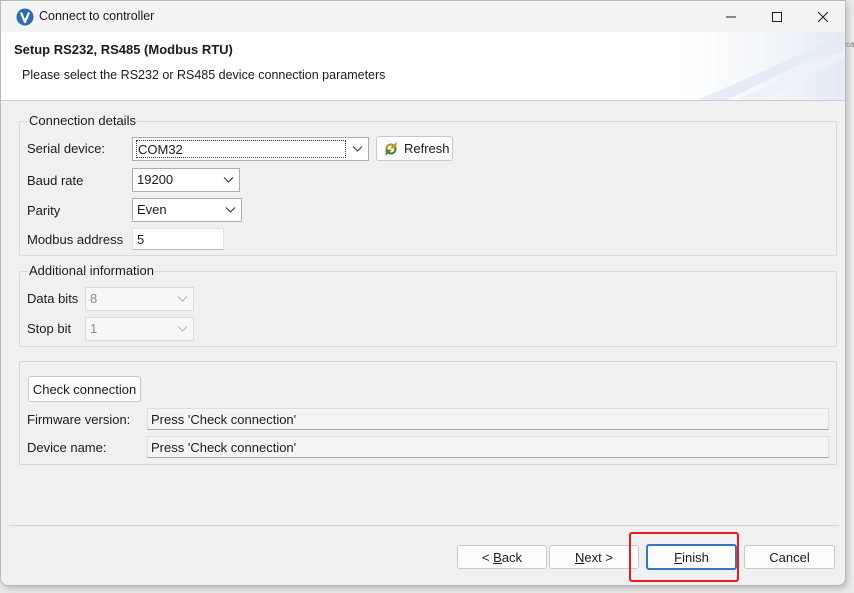  Describe the element at coordinates (49, 328) in the screenshot. I see `stop-bit-label: Stop bit` at that location.